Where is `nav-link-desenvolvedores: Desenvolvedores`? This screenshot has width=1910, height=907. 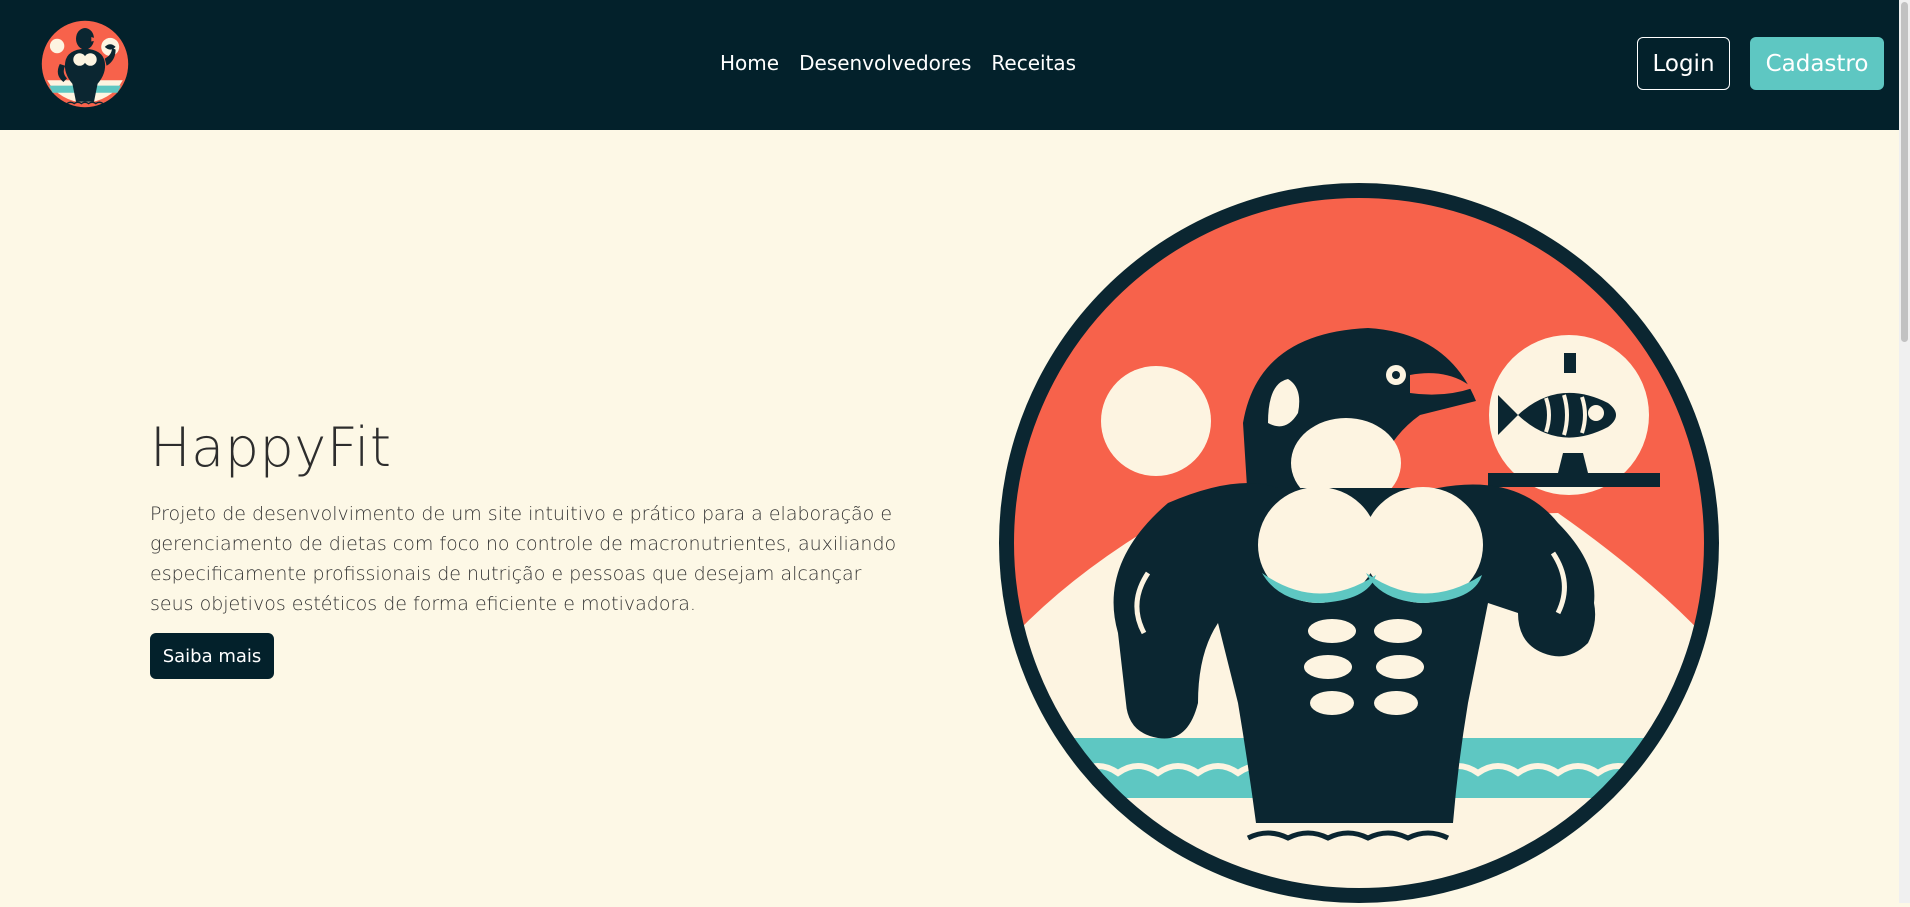 nav-link-desenvolvedores: Desenvolvedores is located at coordinates (885, 63).